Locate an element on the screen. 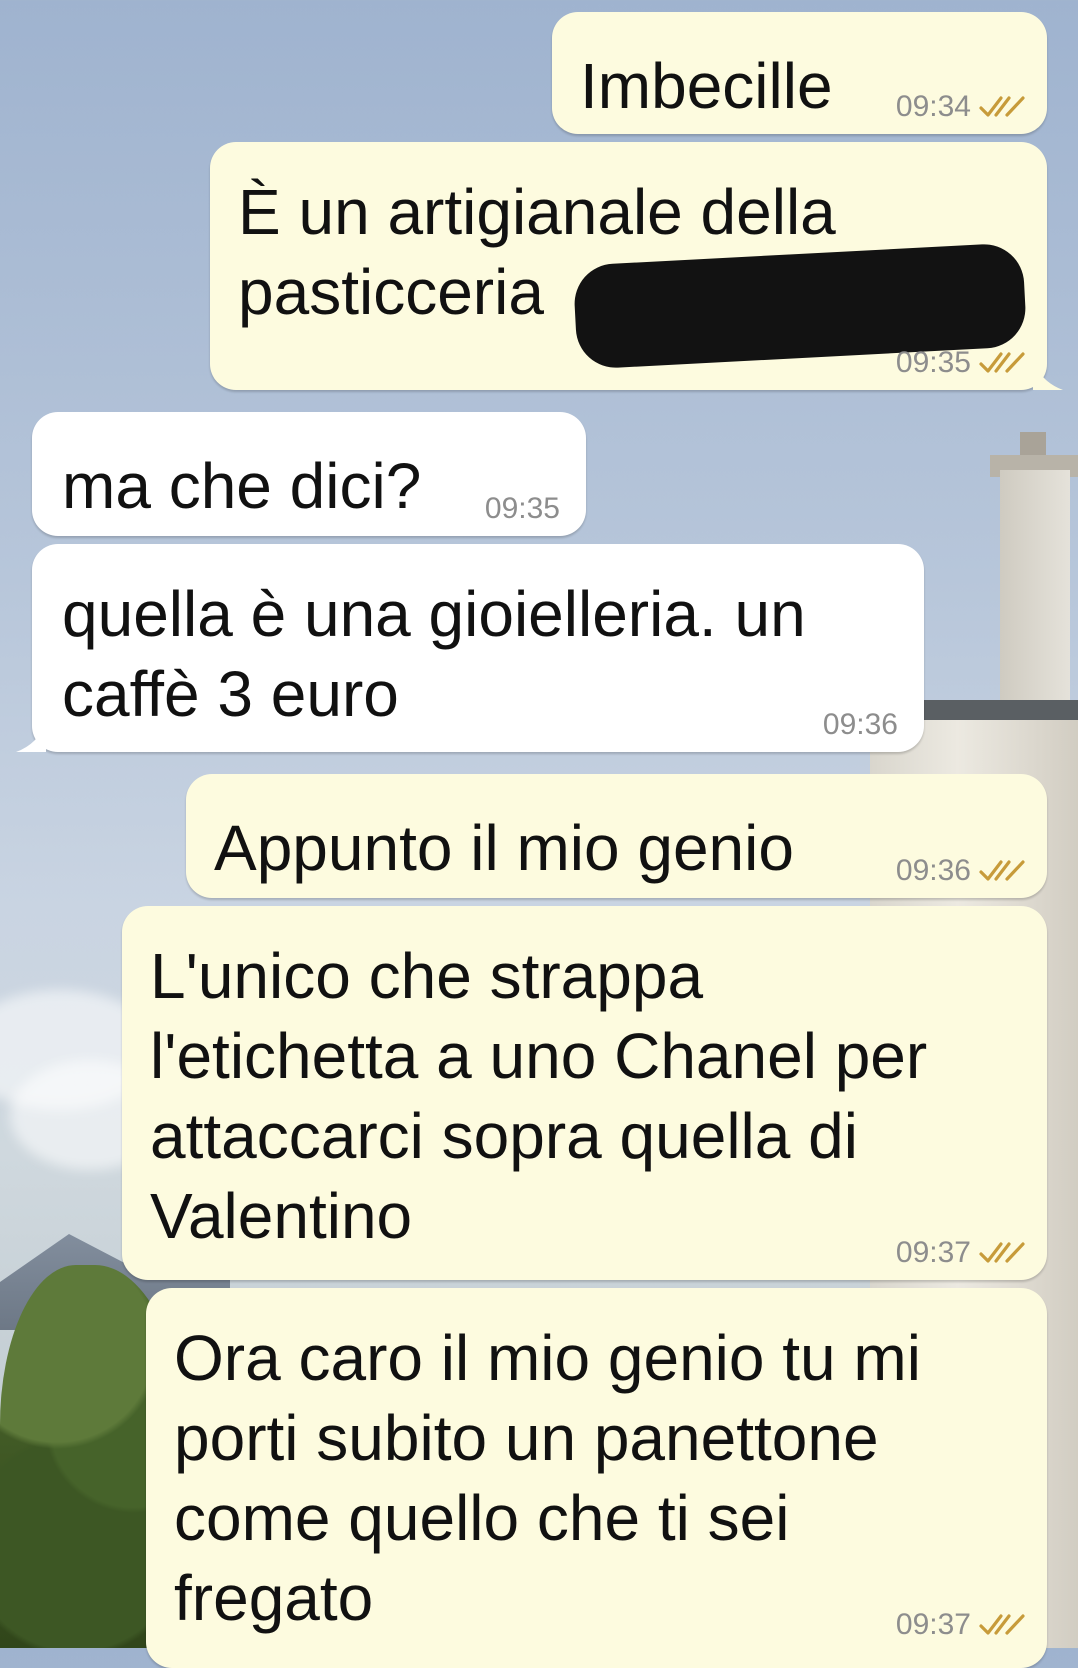  message-bubble-incoming: ma che dici? 09:35 is located at coordinates (309, 474).